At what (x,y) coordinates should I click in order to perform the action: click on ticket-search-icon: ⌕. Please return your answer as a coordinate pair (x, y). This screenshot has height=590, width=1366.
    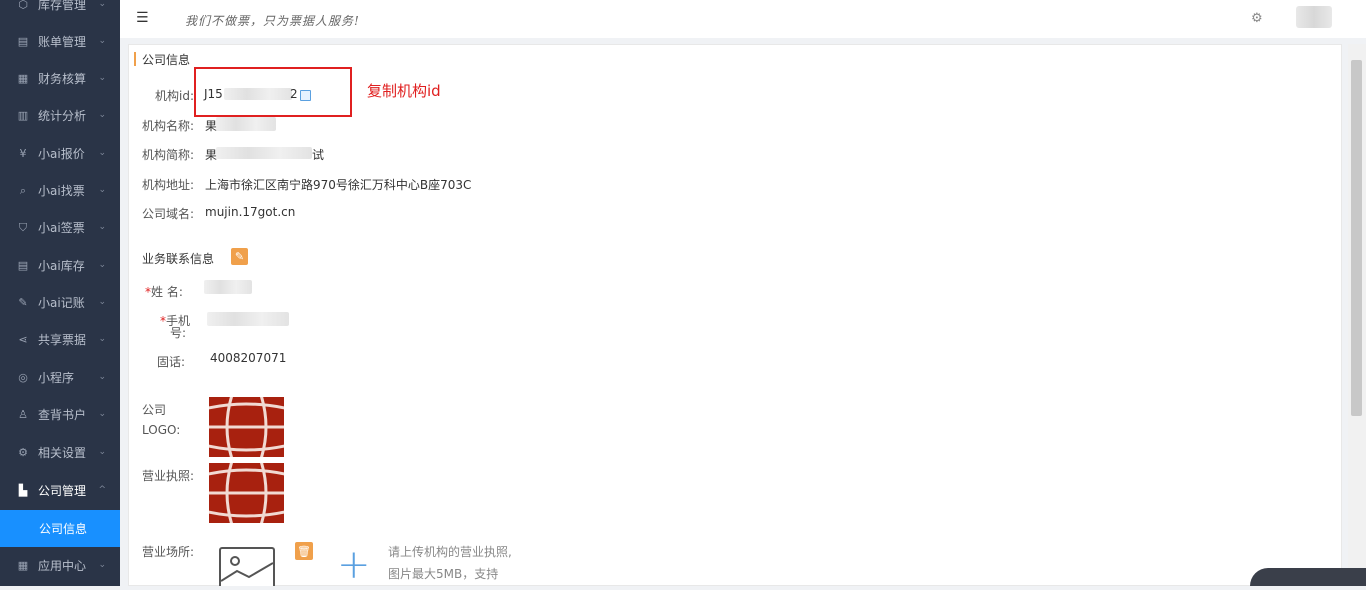
    Looking at the image, I should click on (23, 190).